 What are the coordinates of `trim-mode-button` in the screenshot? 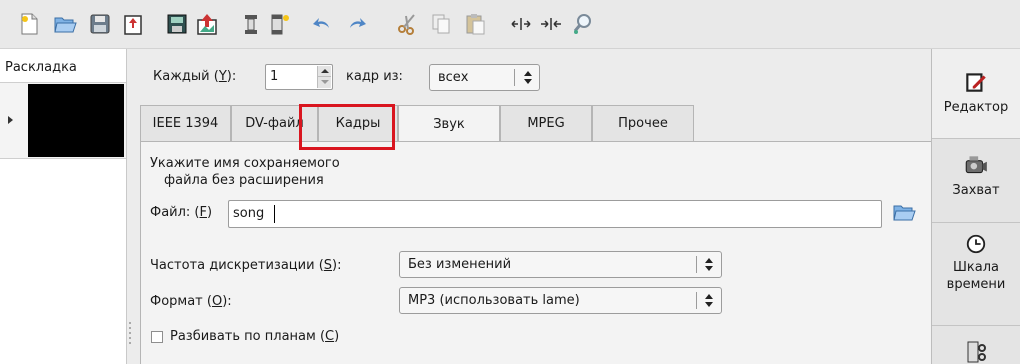 It's located at (976, 345).